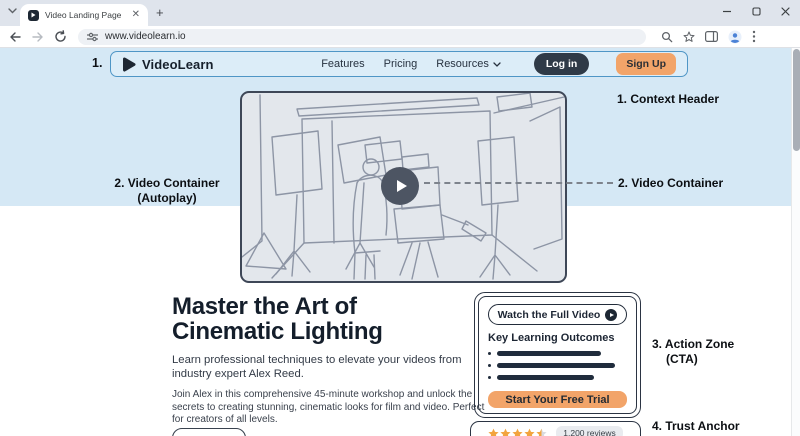  I want to click on scrollbar-thumb, so click(796, 100).